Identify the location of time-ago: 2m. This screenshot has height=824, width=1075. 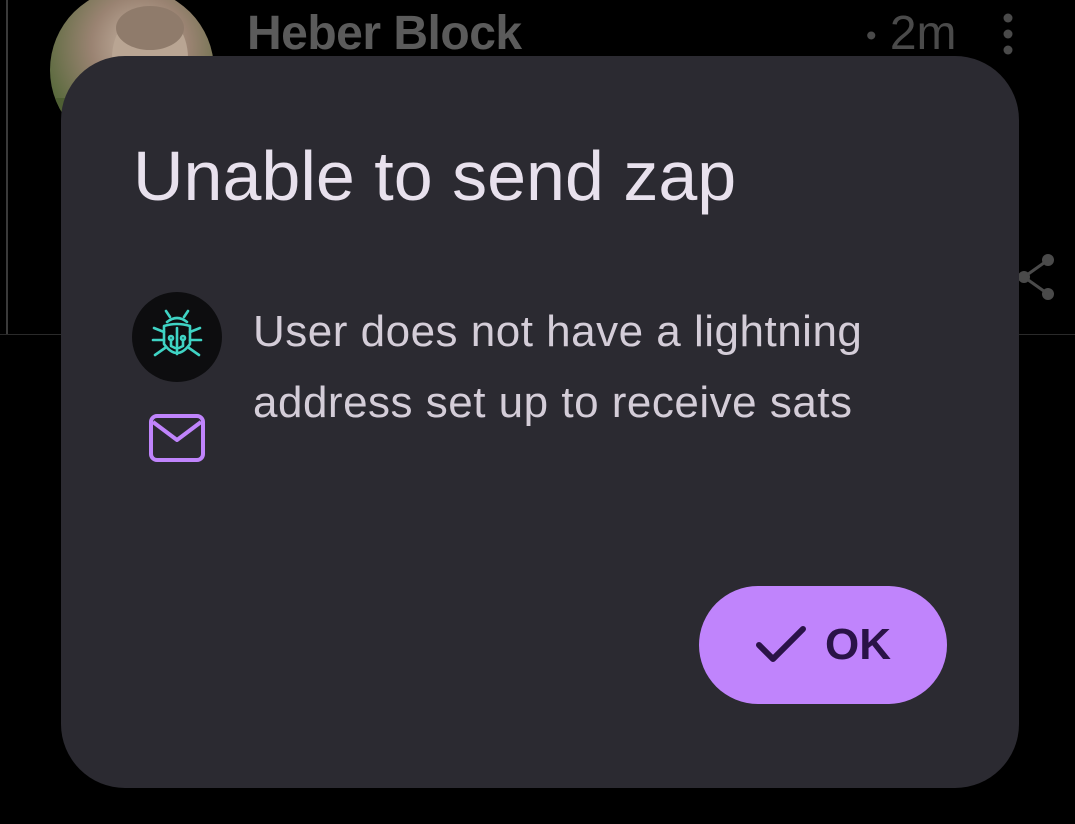
(923, 33).